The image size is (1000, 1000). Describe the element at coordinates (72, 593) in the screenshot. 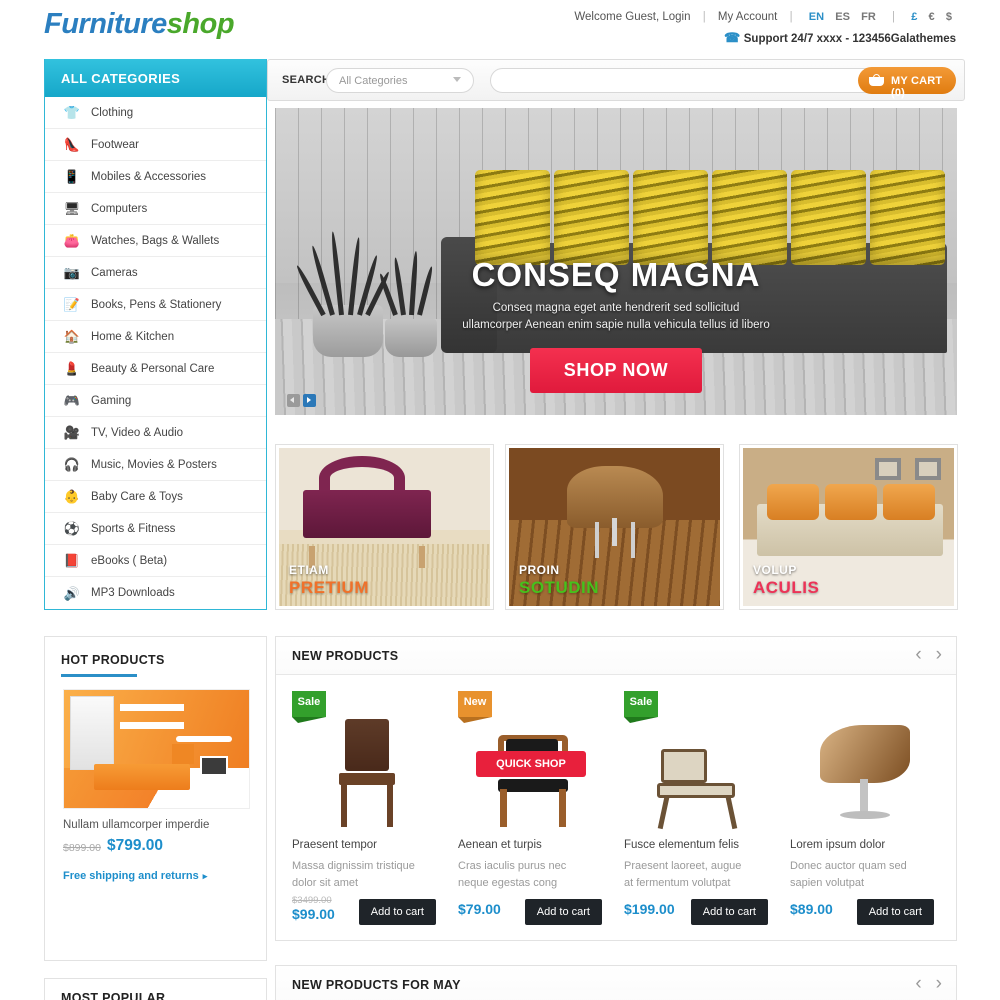

I see `mp3-icon: 🔊` at that location.